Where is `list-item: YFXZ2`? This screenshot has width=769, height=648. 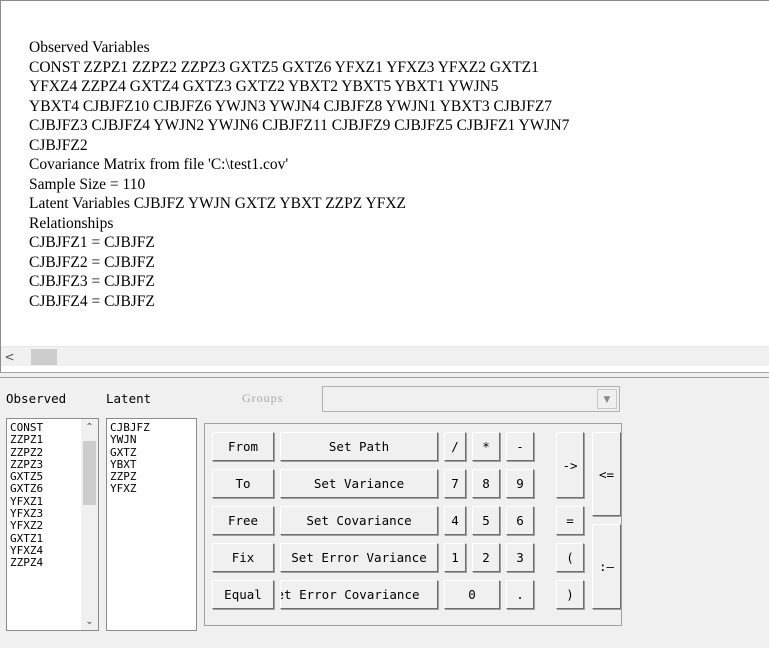 list-item: YFXZ2 is located at coordinates (26, 526).